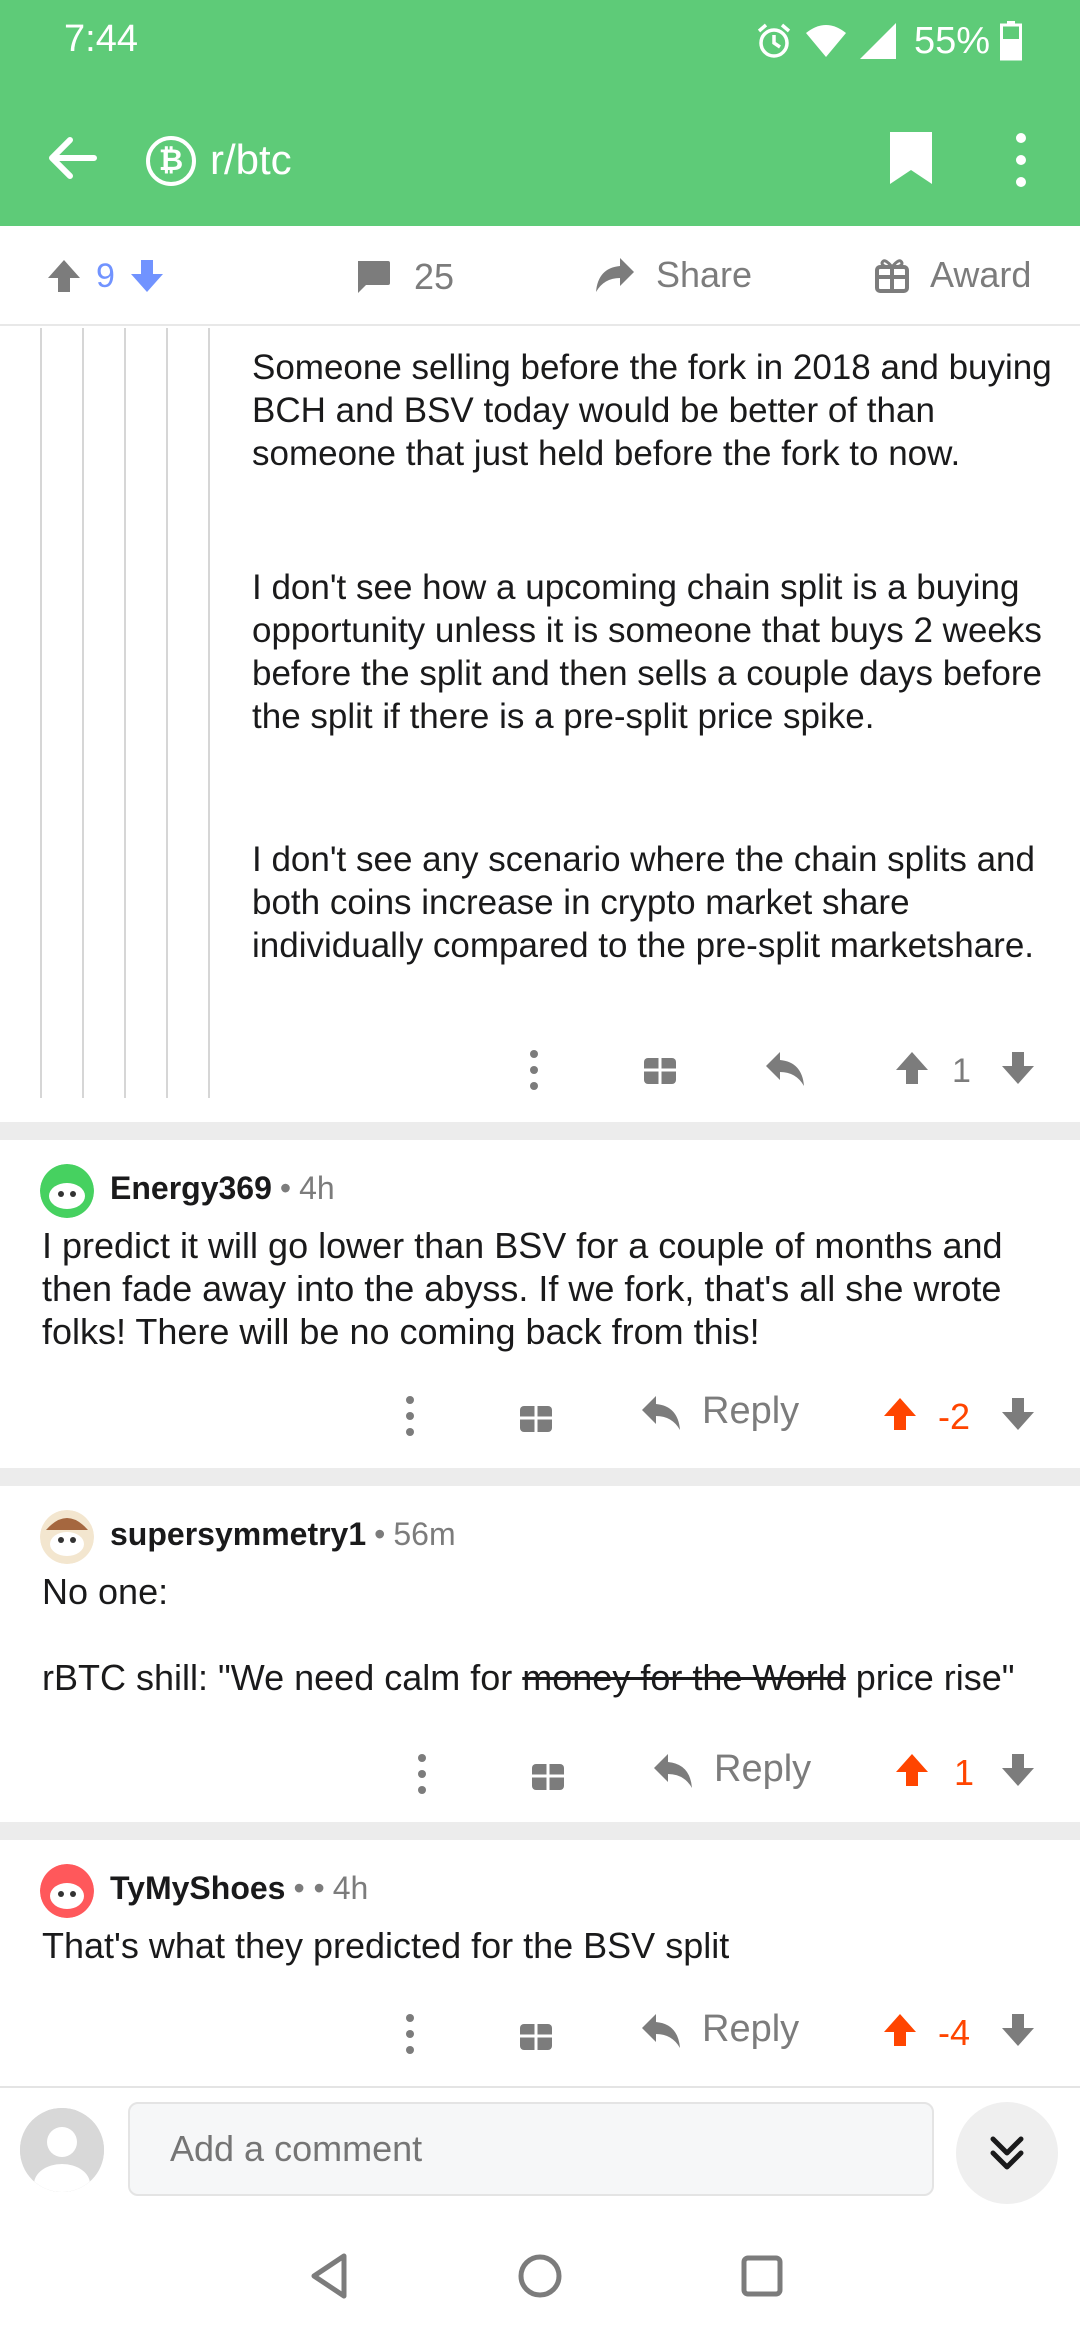 The height and width of the screenshot is (2340, 1080). What do you see at coordinates (981, 274) in the screenshot?
I see `award-label: Award` at bounding box center [981, 274].